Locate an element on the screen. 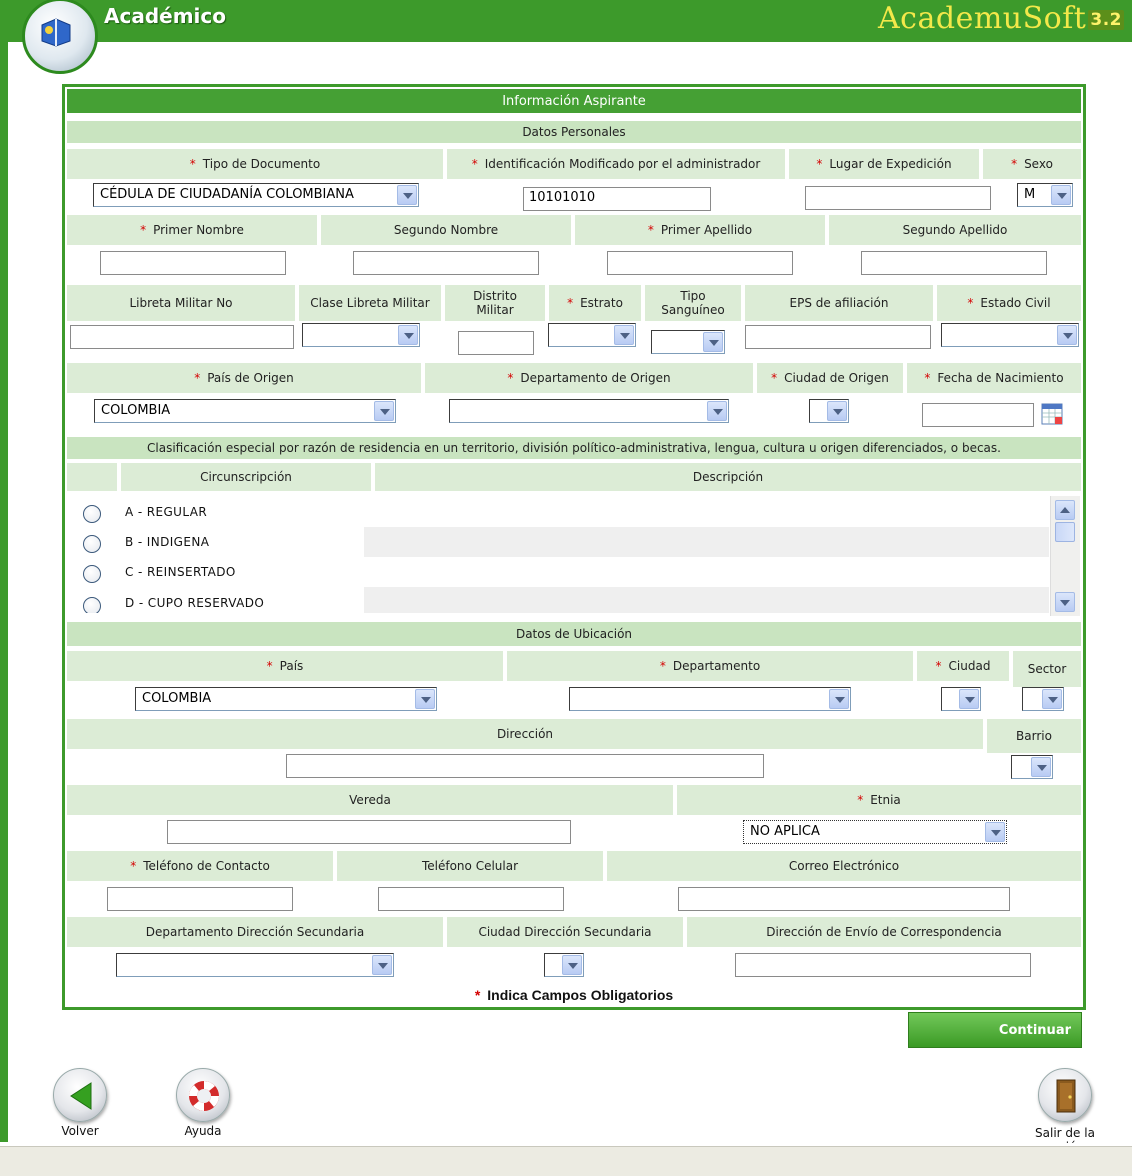 This screenshot has width=1132, height=1176. calendar-icon is located at coordinates (1052, 413).